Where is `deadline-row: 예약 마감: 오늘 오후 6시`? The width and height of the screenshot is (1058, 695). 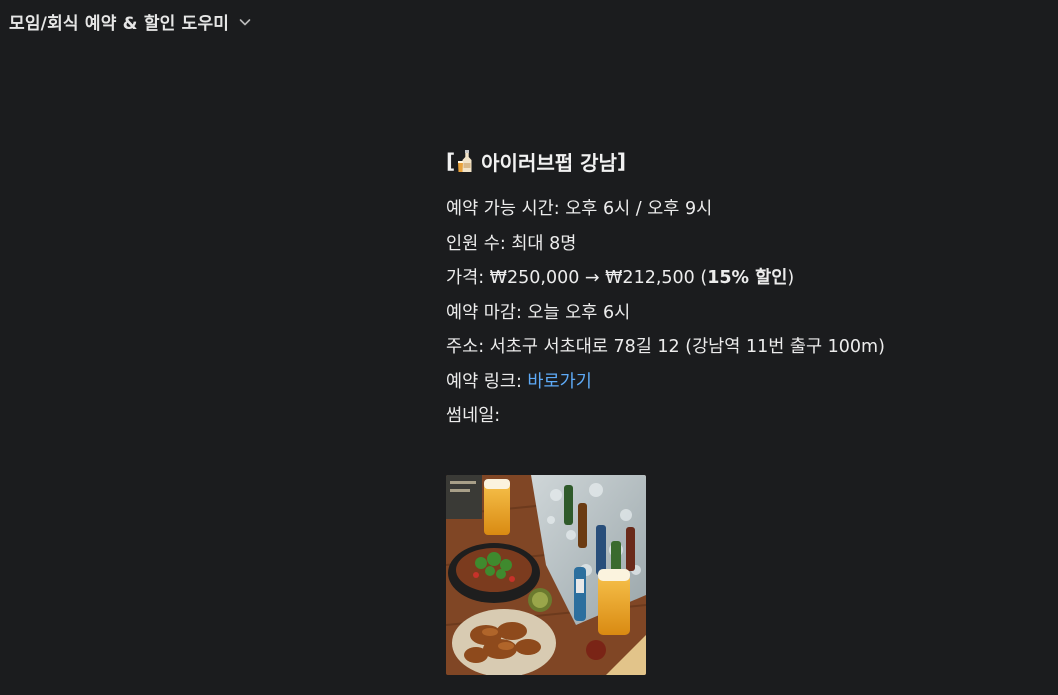
deadline-row: 예약 마감: 오늘 오후 6시 is located at coordinates (741, 313).